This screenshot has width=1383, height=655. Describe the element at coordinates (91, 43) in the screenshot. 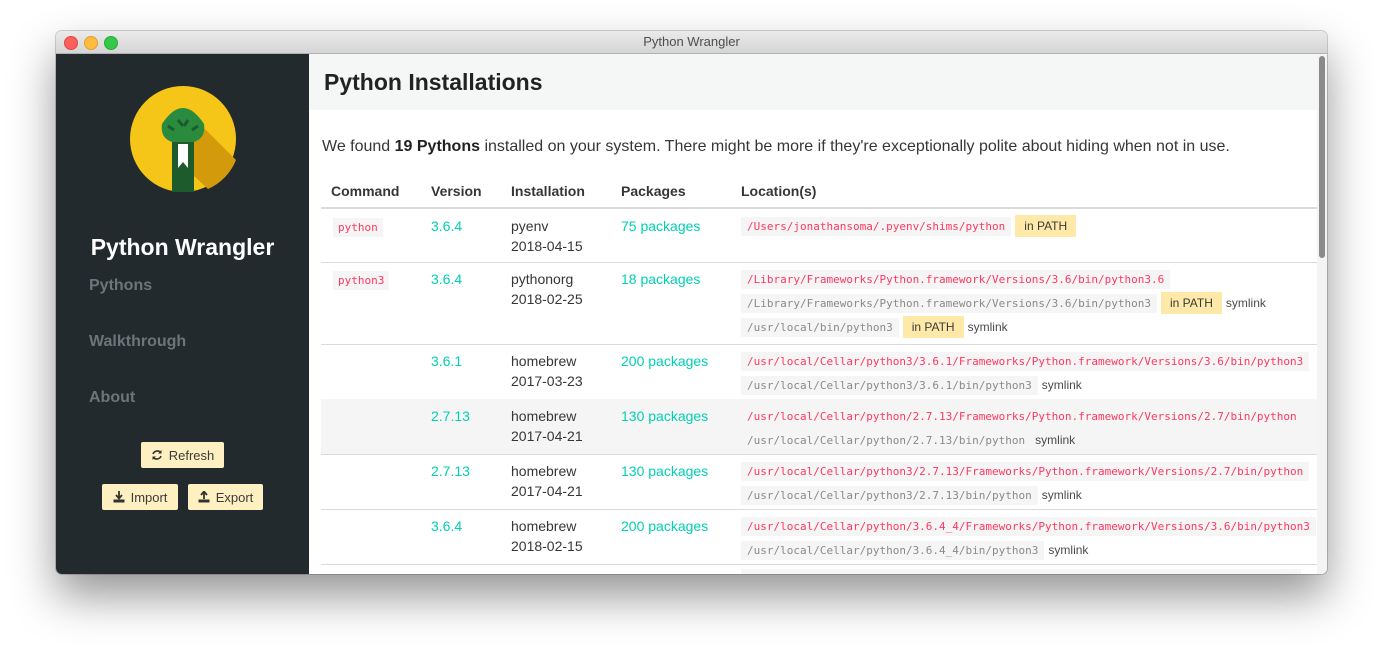

I see `minimize-window-button` at that location.